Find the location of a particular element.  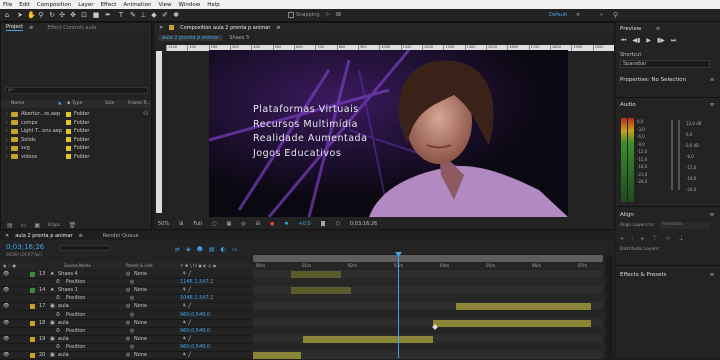

timeline-menu-icon: ≡ is located at coordinates (81, 236).